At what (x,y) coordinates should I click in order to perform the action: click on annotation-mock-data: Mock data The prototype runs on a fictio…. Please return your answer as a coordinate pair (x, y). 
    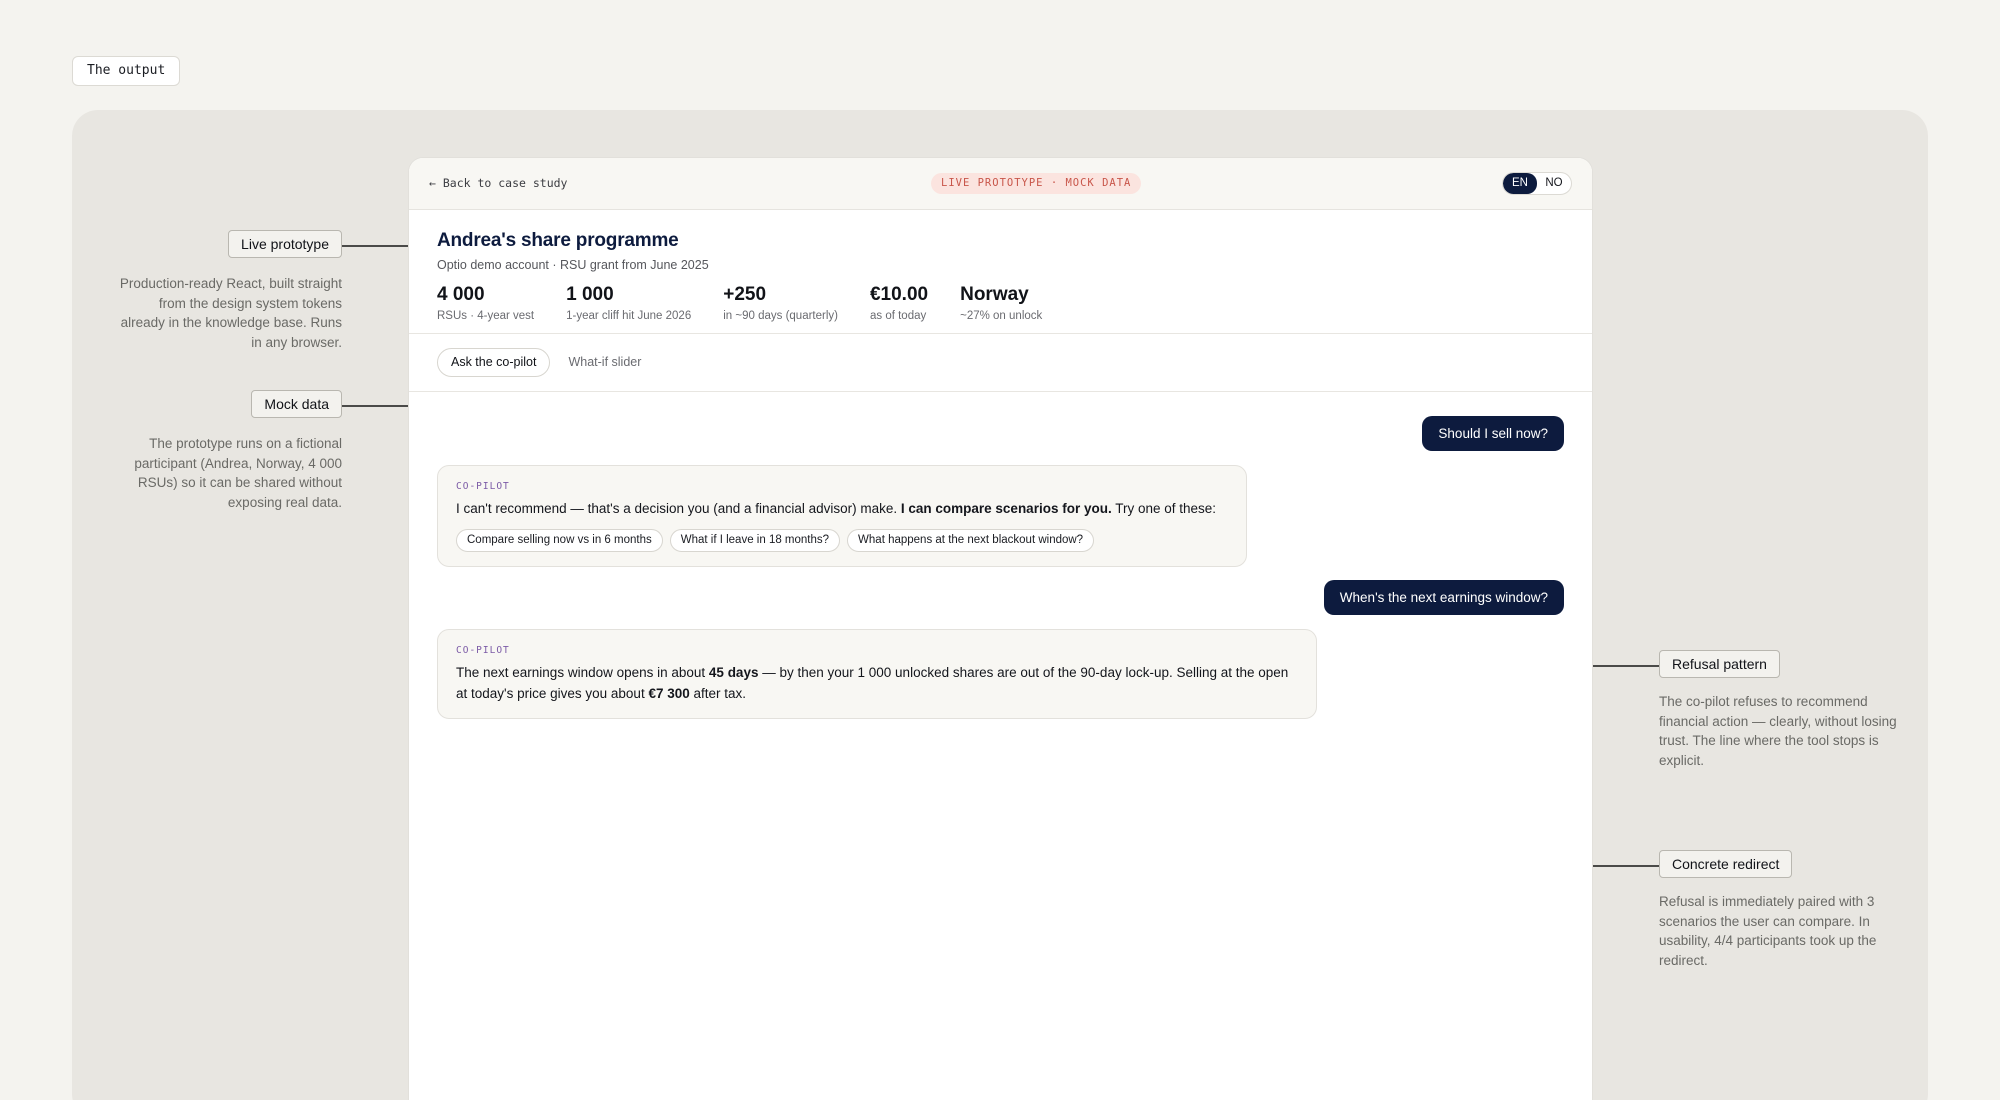
    Looking at the image, I should click on (227, 451).